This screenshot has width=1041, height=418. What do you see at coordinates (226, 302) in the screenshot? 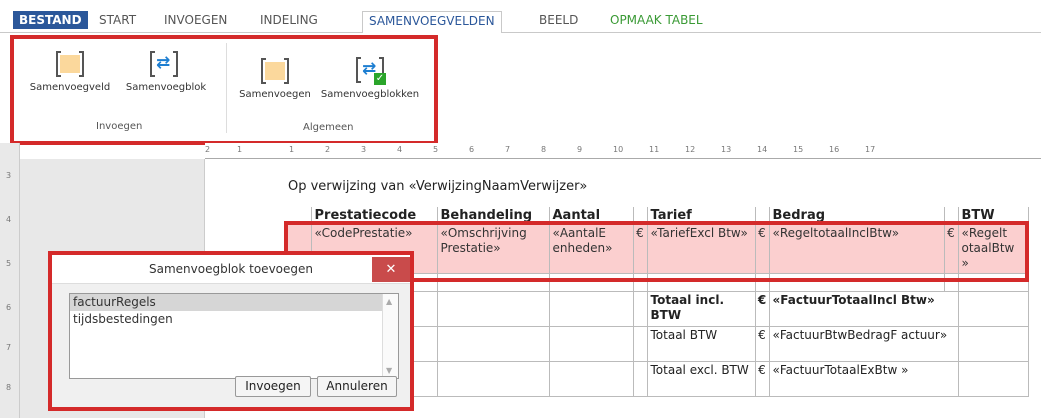
I see `list-item: factuurRegels` at bounding box center [226, 302].